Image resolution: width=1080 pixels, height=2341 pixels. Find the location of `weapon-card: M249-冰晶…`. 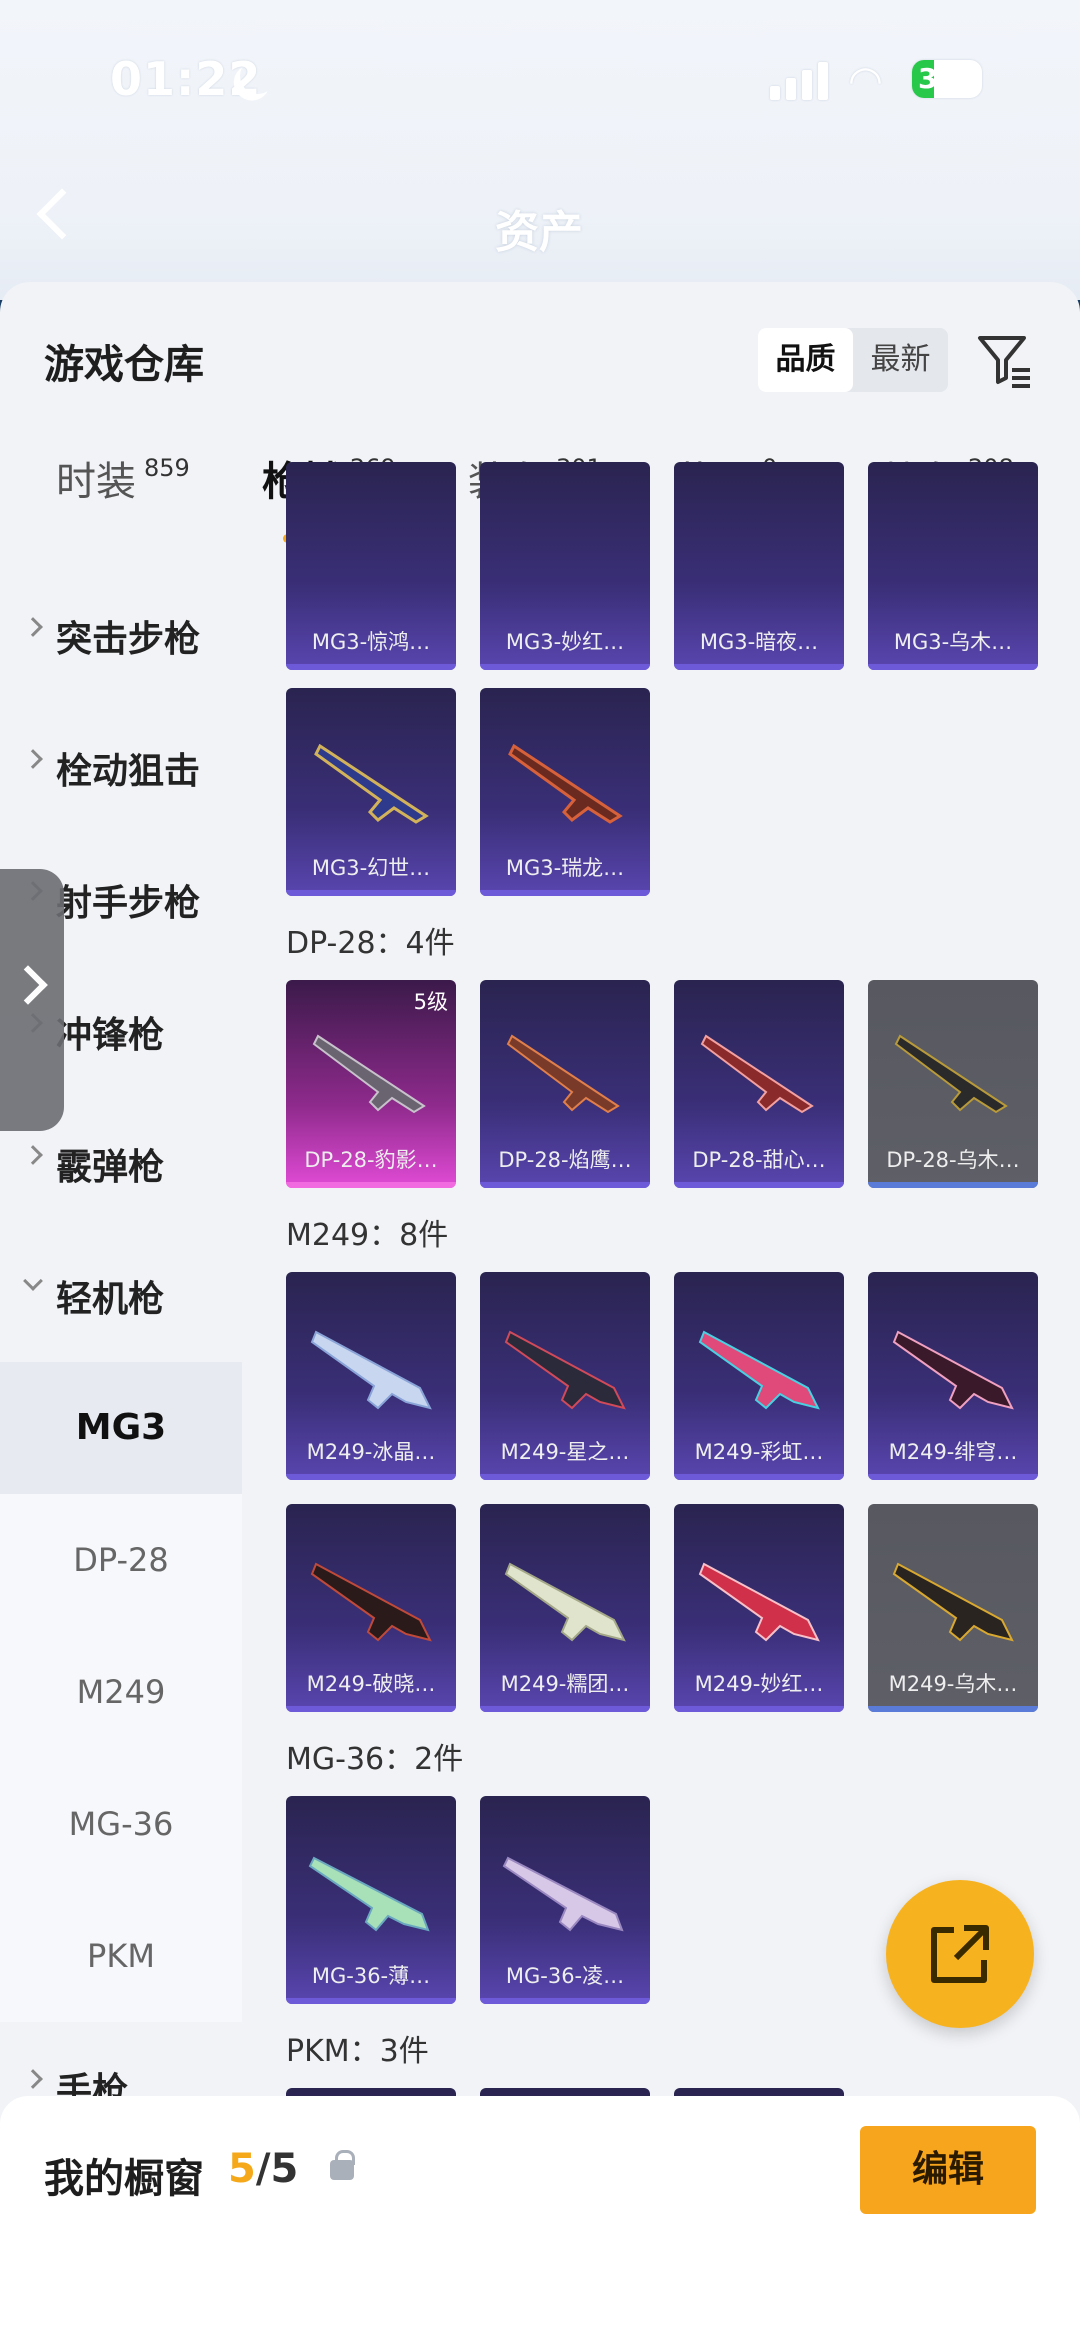

weapon-card: M249-冰晶… is located at coordinates (371, 1376).